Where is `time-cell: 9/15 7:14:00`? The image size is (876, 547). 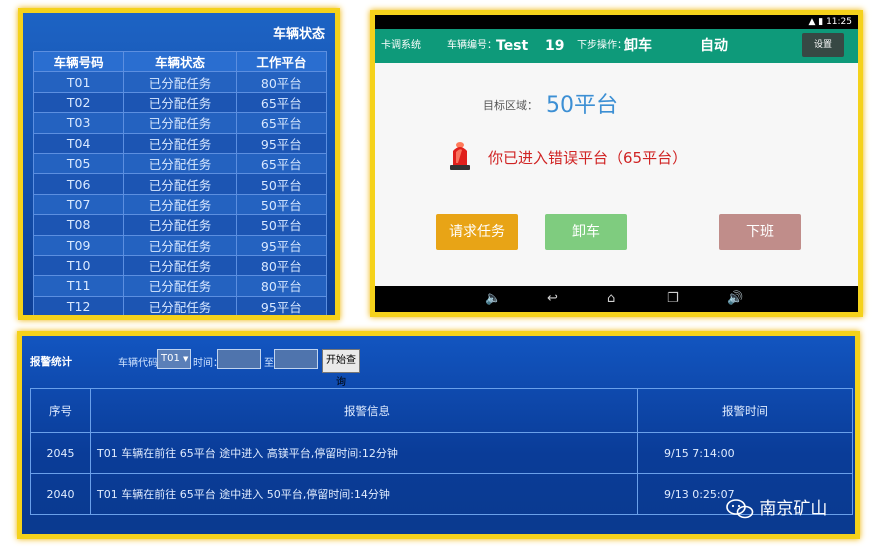 time-cell: 9/15 7:14:00 is located at coordinates (745, 453).